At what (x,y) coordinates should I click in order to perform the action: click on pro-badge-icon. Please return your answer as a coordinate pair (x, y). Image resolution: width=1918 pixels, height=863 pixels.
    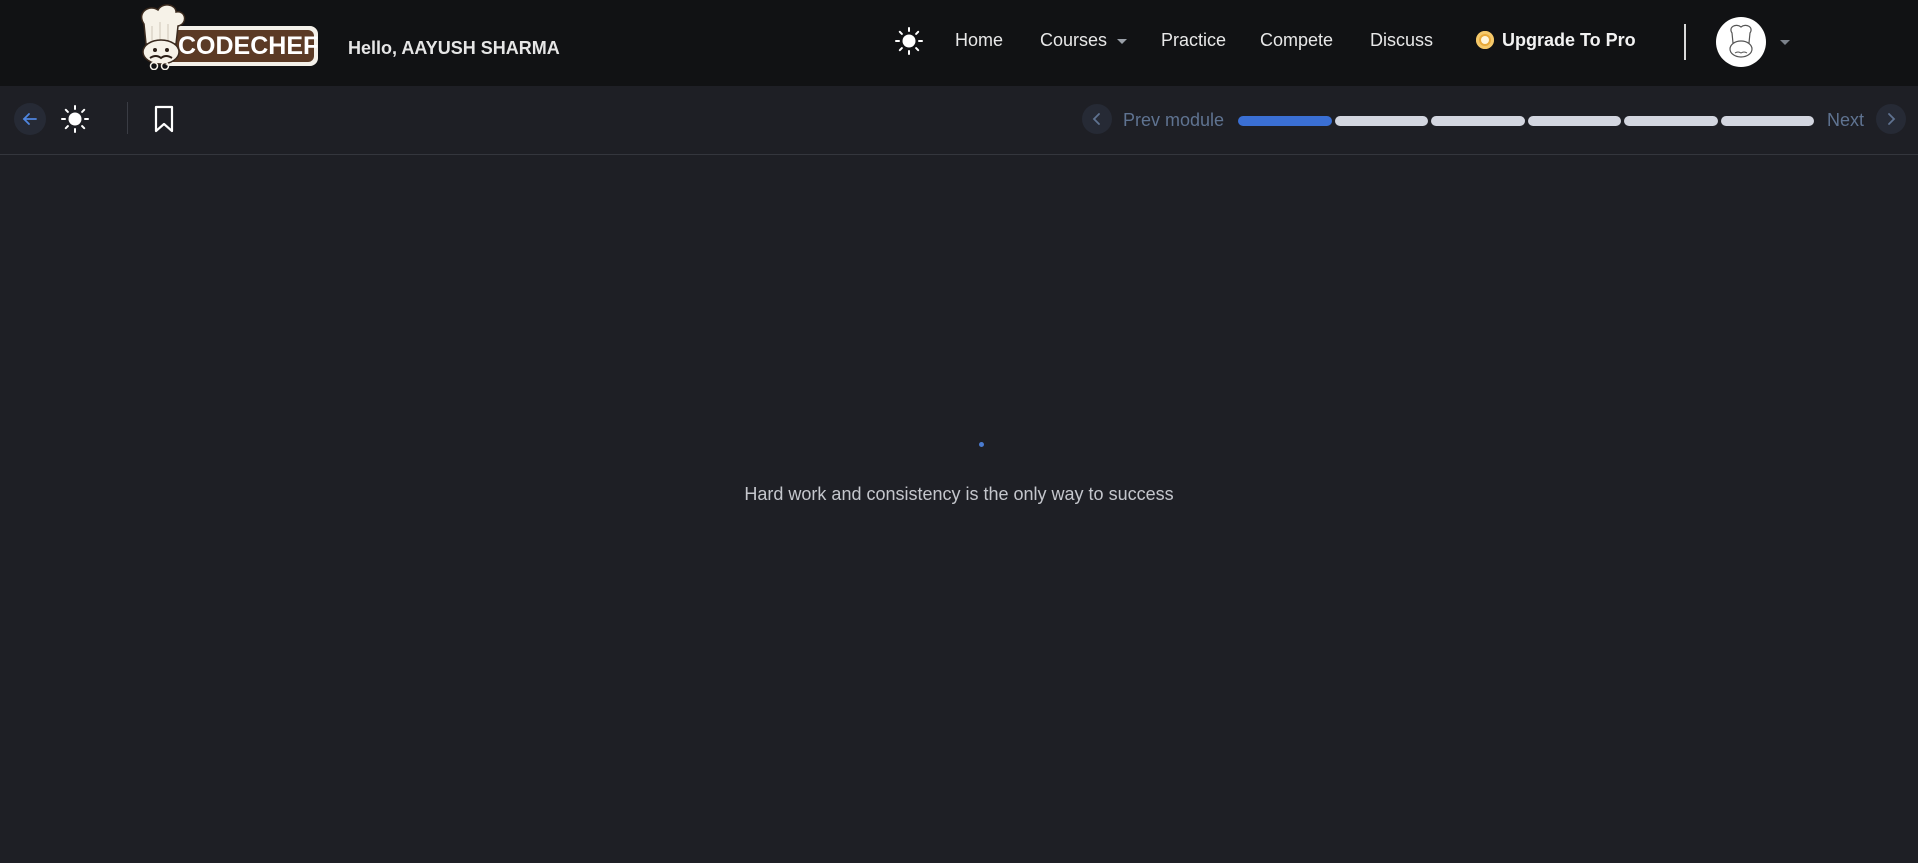
    Looking at the image, I should click on (1485, 40).